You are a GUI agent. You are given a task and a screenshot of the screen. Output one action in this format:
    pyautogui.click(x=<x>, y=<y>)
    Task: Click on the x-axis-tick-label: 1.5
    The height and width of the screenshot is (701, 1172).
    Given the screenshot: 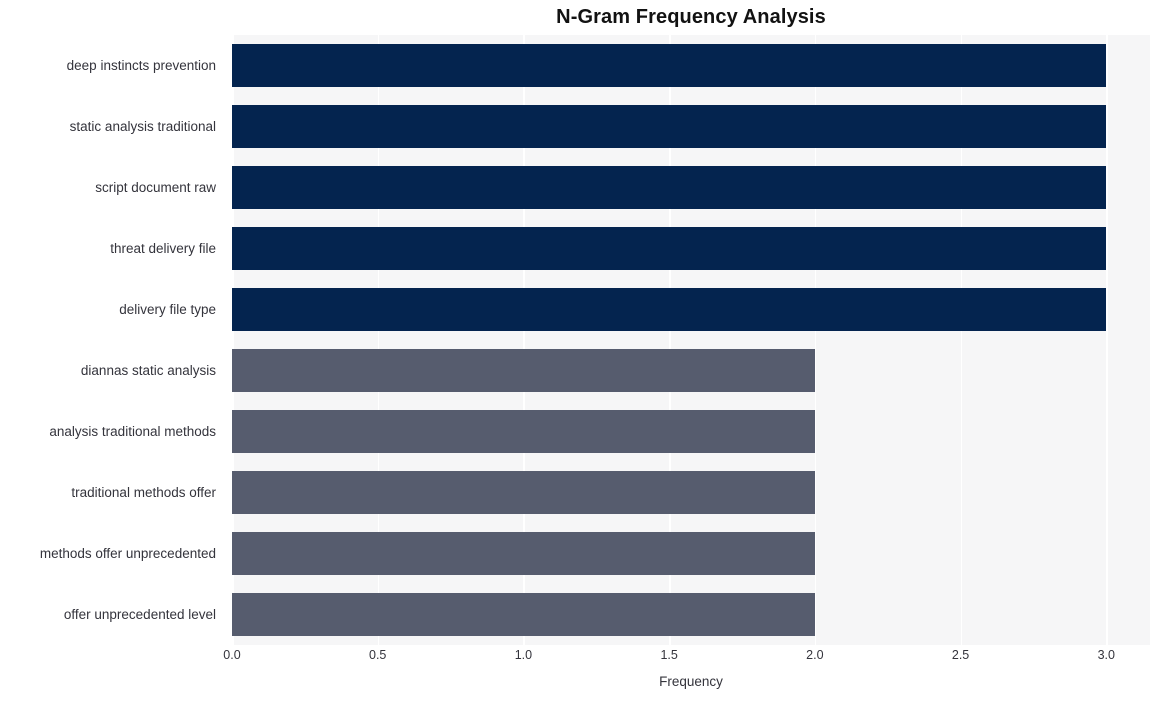 What is the action you would take?
    pyautogui.click(x=669, y=655)
    